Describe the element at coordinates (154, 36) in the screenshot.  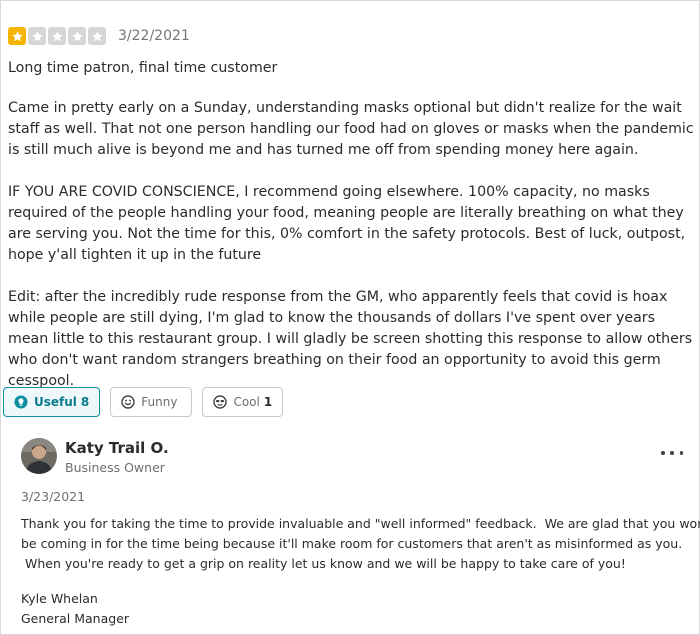
I see `review-date: 3/22/2021` at that location.